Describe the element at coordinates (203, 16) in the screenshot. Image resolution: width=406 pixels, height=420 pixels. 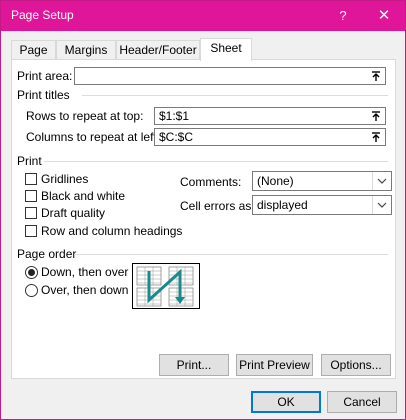
I see `title-bar: Page Setup ? ✕` at that location.